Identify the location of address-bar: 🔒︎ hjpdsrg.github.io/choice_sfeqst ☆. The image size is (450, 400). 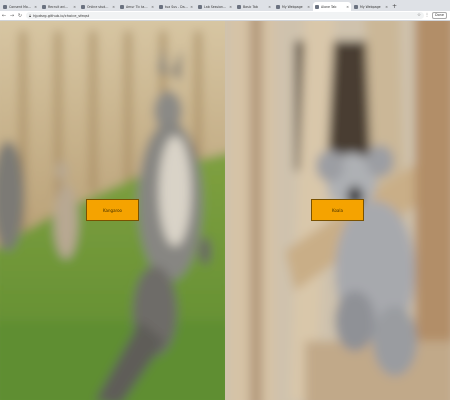
(225, 15).